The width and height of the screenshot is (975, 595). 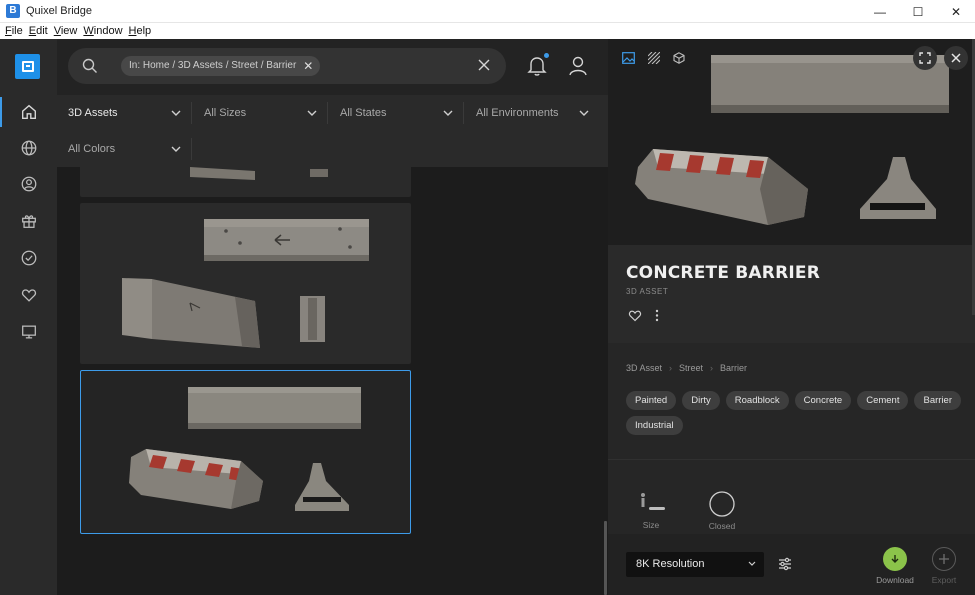 What do you see at coordinates (402, 113) in the screenshot?
I see `filter-states: All States` at bounding box center [402, 113].